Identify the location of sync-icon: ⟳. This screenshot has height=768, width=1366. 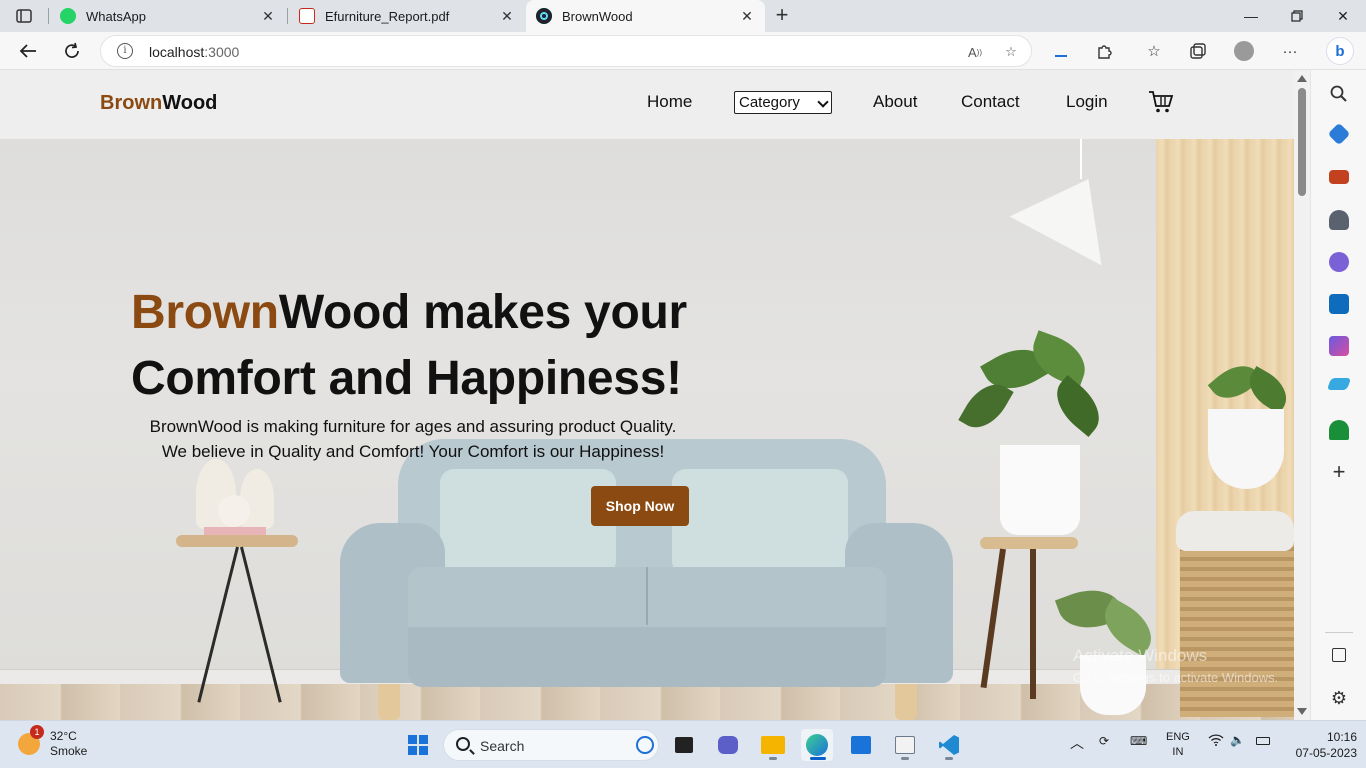
(1104, 741).